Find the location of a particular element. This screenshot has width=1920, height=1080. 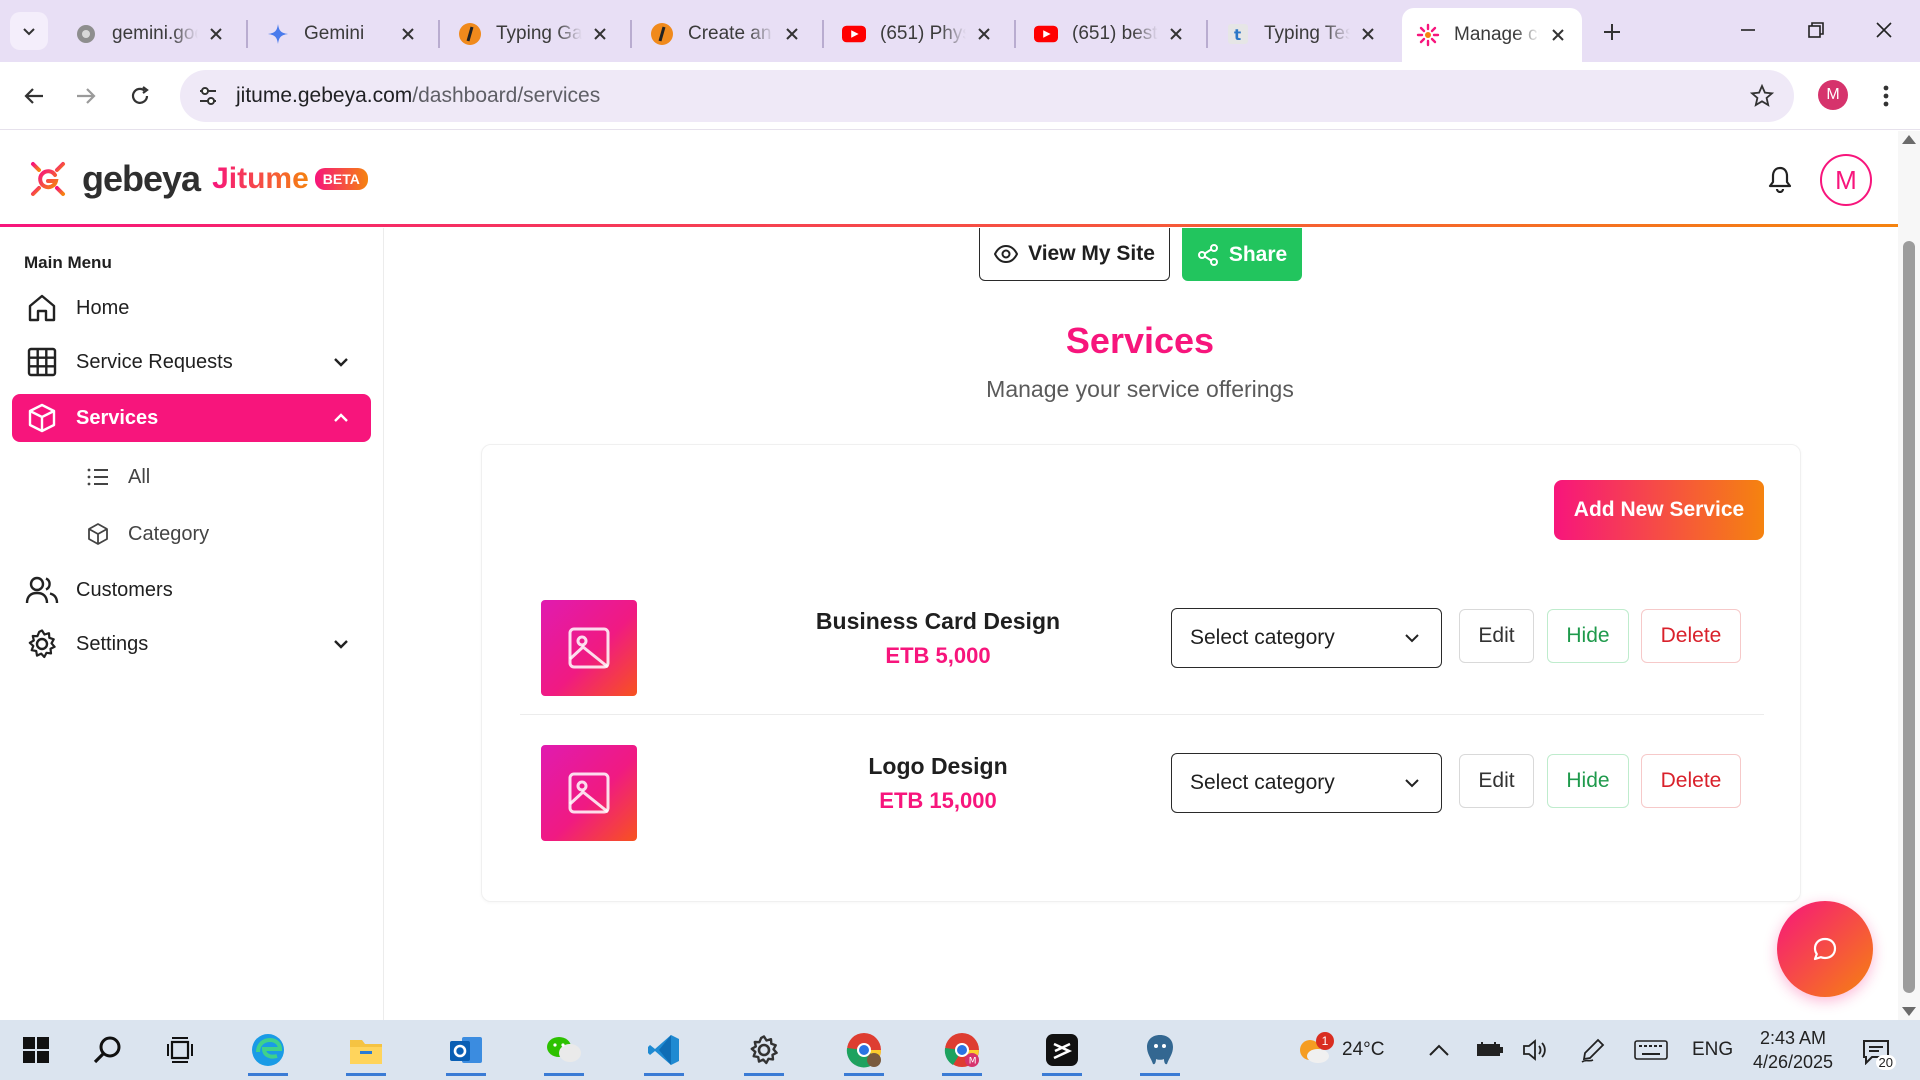

bookmark-star-icon is located at coordinates (1762, 96).